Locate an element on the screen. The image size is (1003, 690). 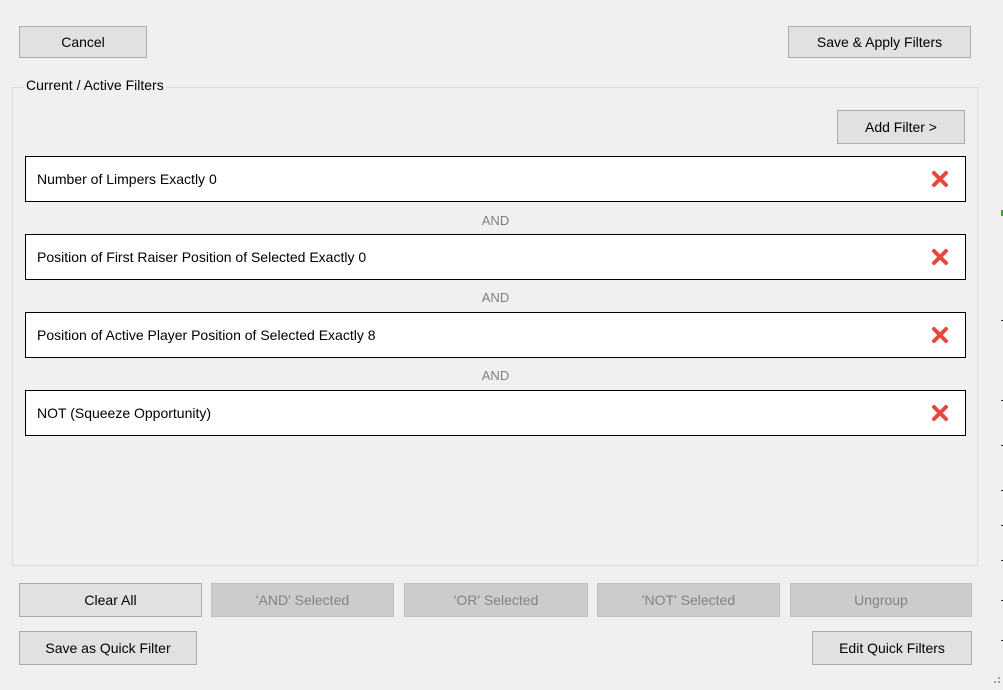
save-apply-filters-button: Save & Apply Filters is located at coordinates (879, 42).